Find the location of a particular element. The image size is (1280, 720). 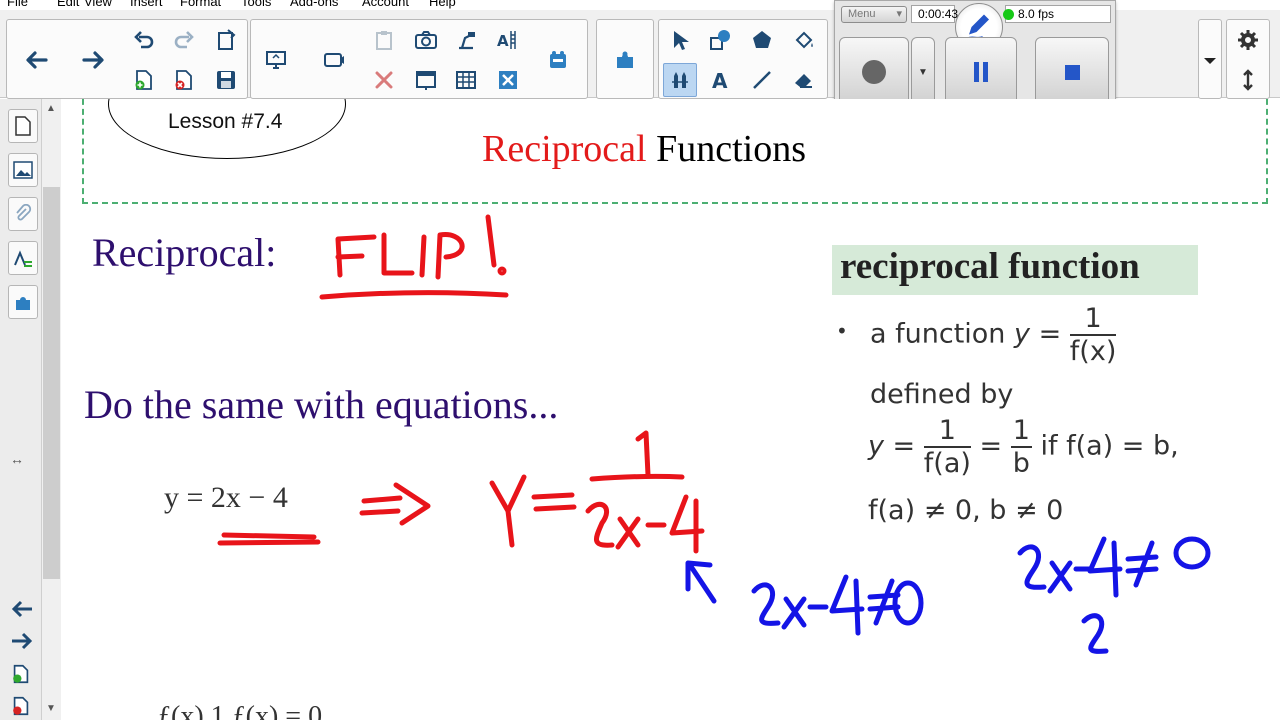

toolbar-group-screen: A is located at coordinates (419, 59).